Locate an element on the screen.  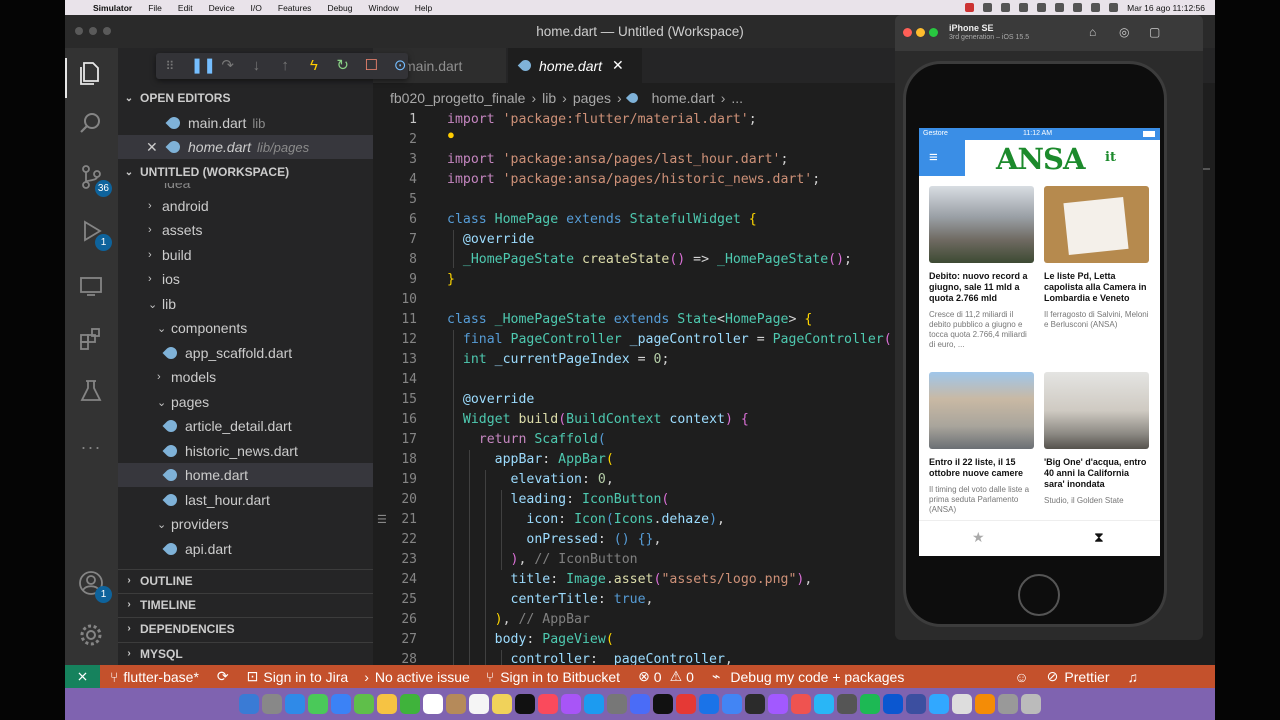
menu-io: I/O is located at coordinates (256, 8).